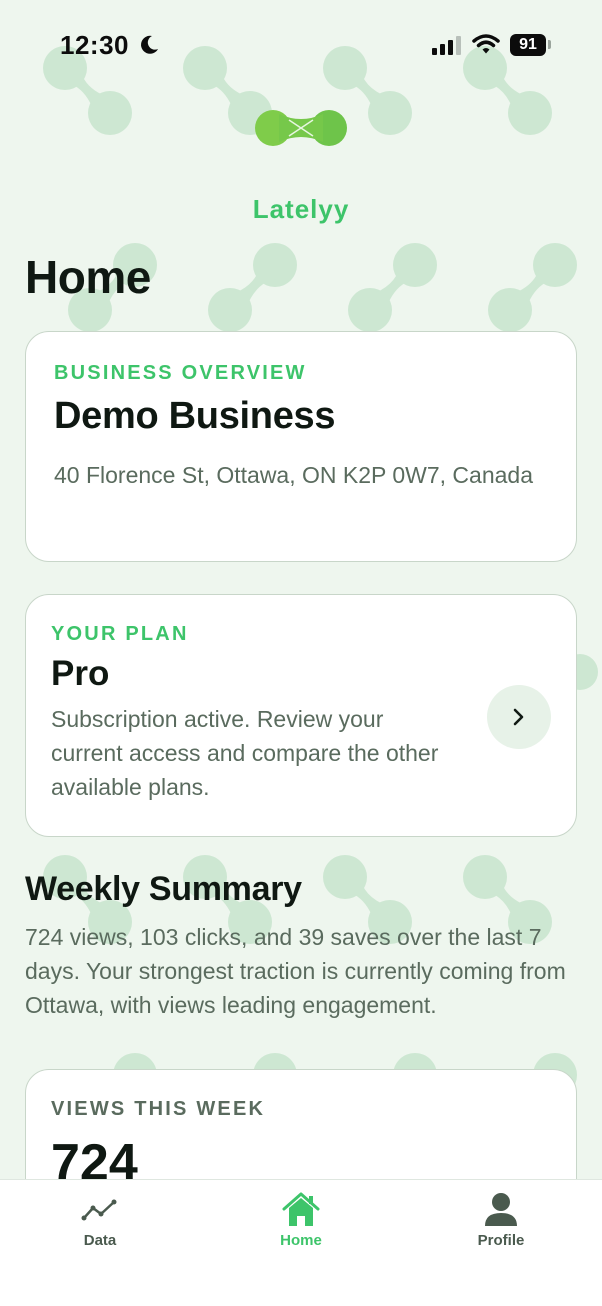 The height and width of the screenshot is (1306, 602). Describe the element at coordinates (149, 44) in the screenshot. I see `moon-icon` at that location.